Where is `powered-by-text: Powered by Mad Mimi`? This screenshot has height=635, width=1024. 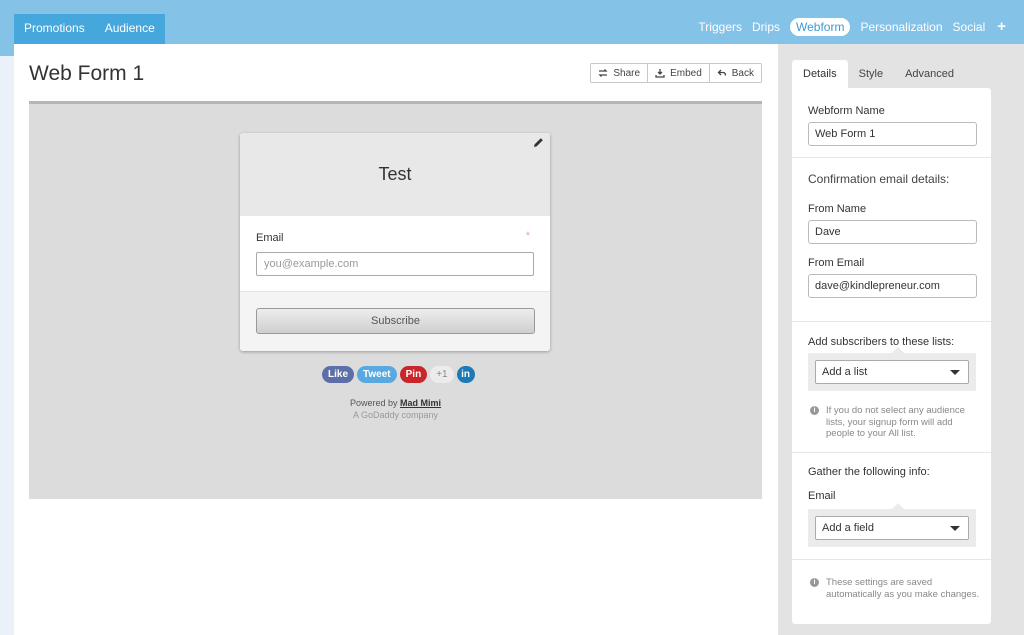
powered-by-text: Powered by Mad Mimi is located at coordinates (395, 403).